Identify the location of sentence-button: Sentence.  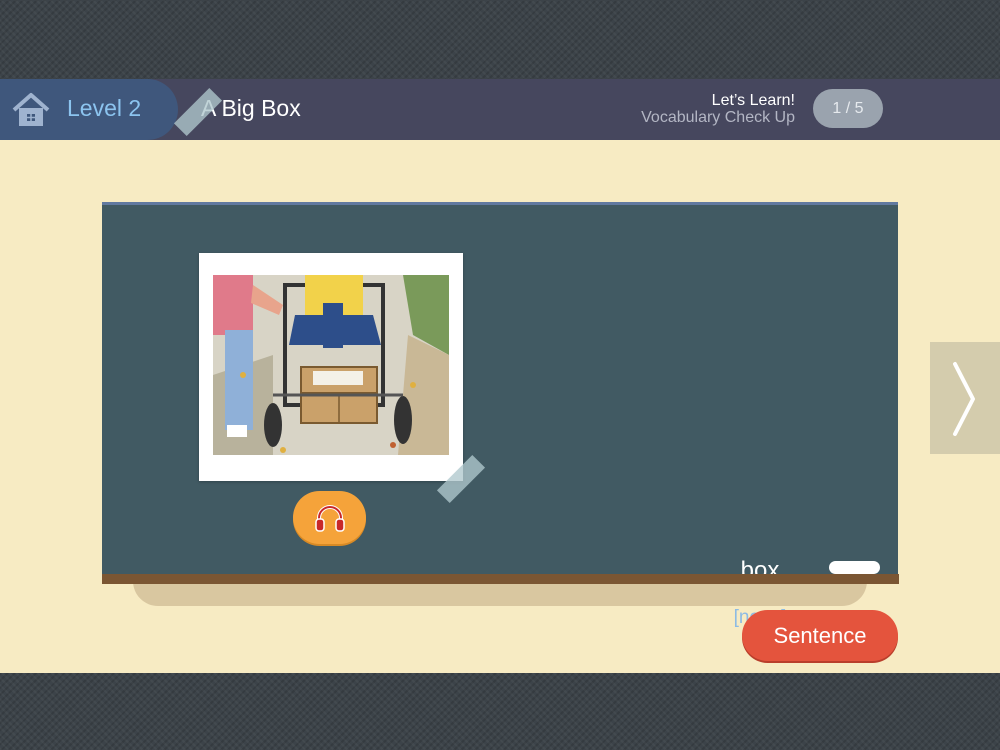
(820, 635).